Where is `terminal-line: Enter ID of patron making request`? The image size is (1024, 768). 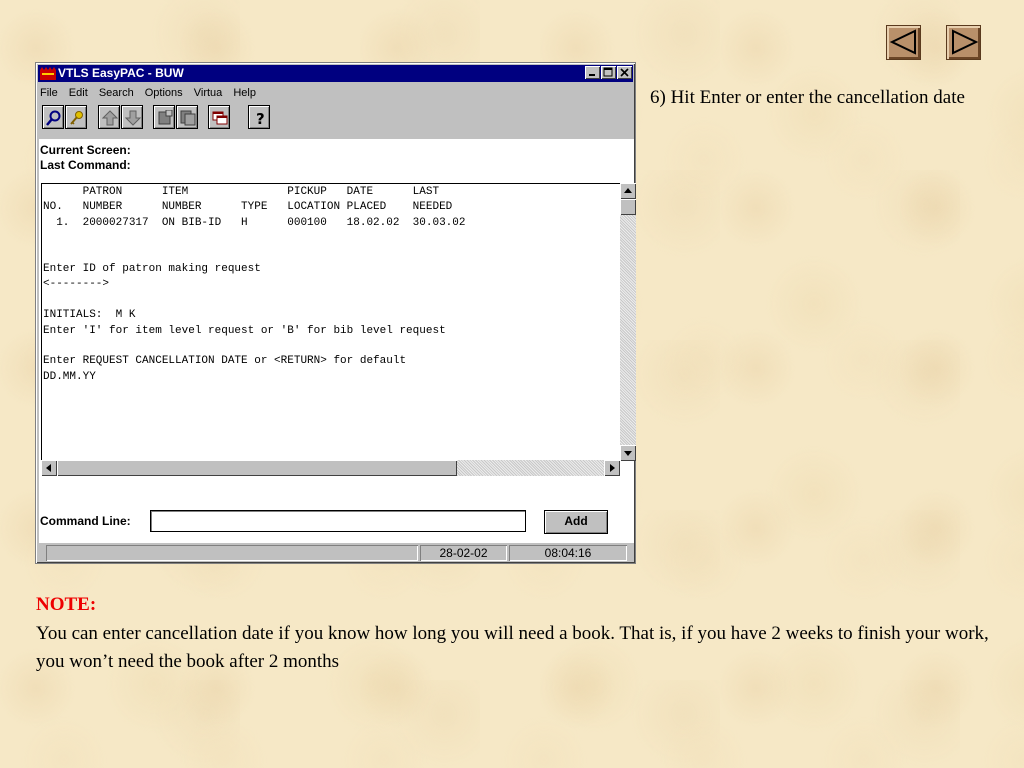 terminal-line: Enter ID of patron making request is located at coordinates (152, 269).